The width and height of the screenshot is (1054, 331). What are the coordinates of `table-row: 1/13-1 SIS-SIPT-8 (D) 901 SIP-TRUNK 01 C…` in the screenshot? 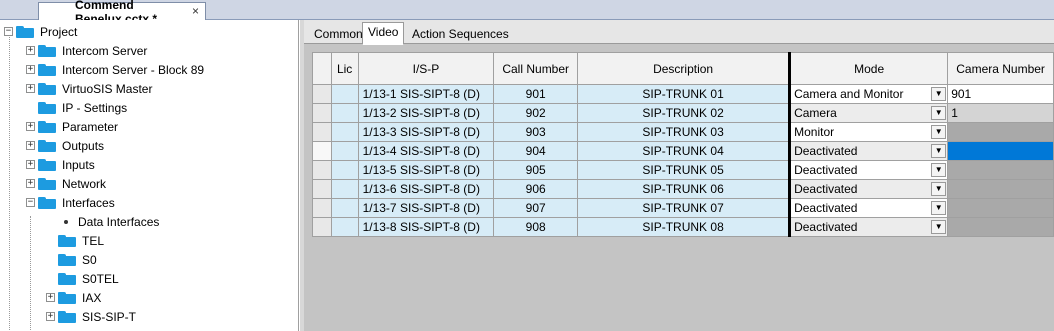 It's located at (683, 94).